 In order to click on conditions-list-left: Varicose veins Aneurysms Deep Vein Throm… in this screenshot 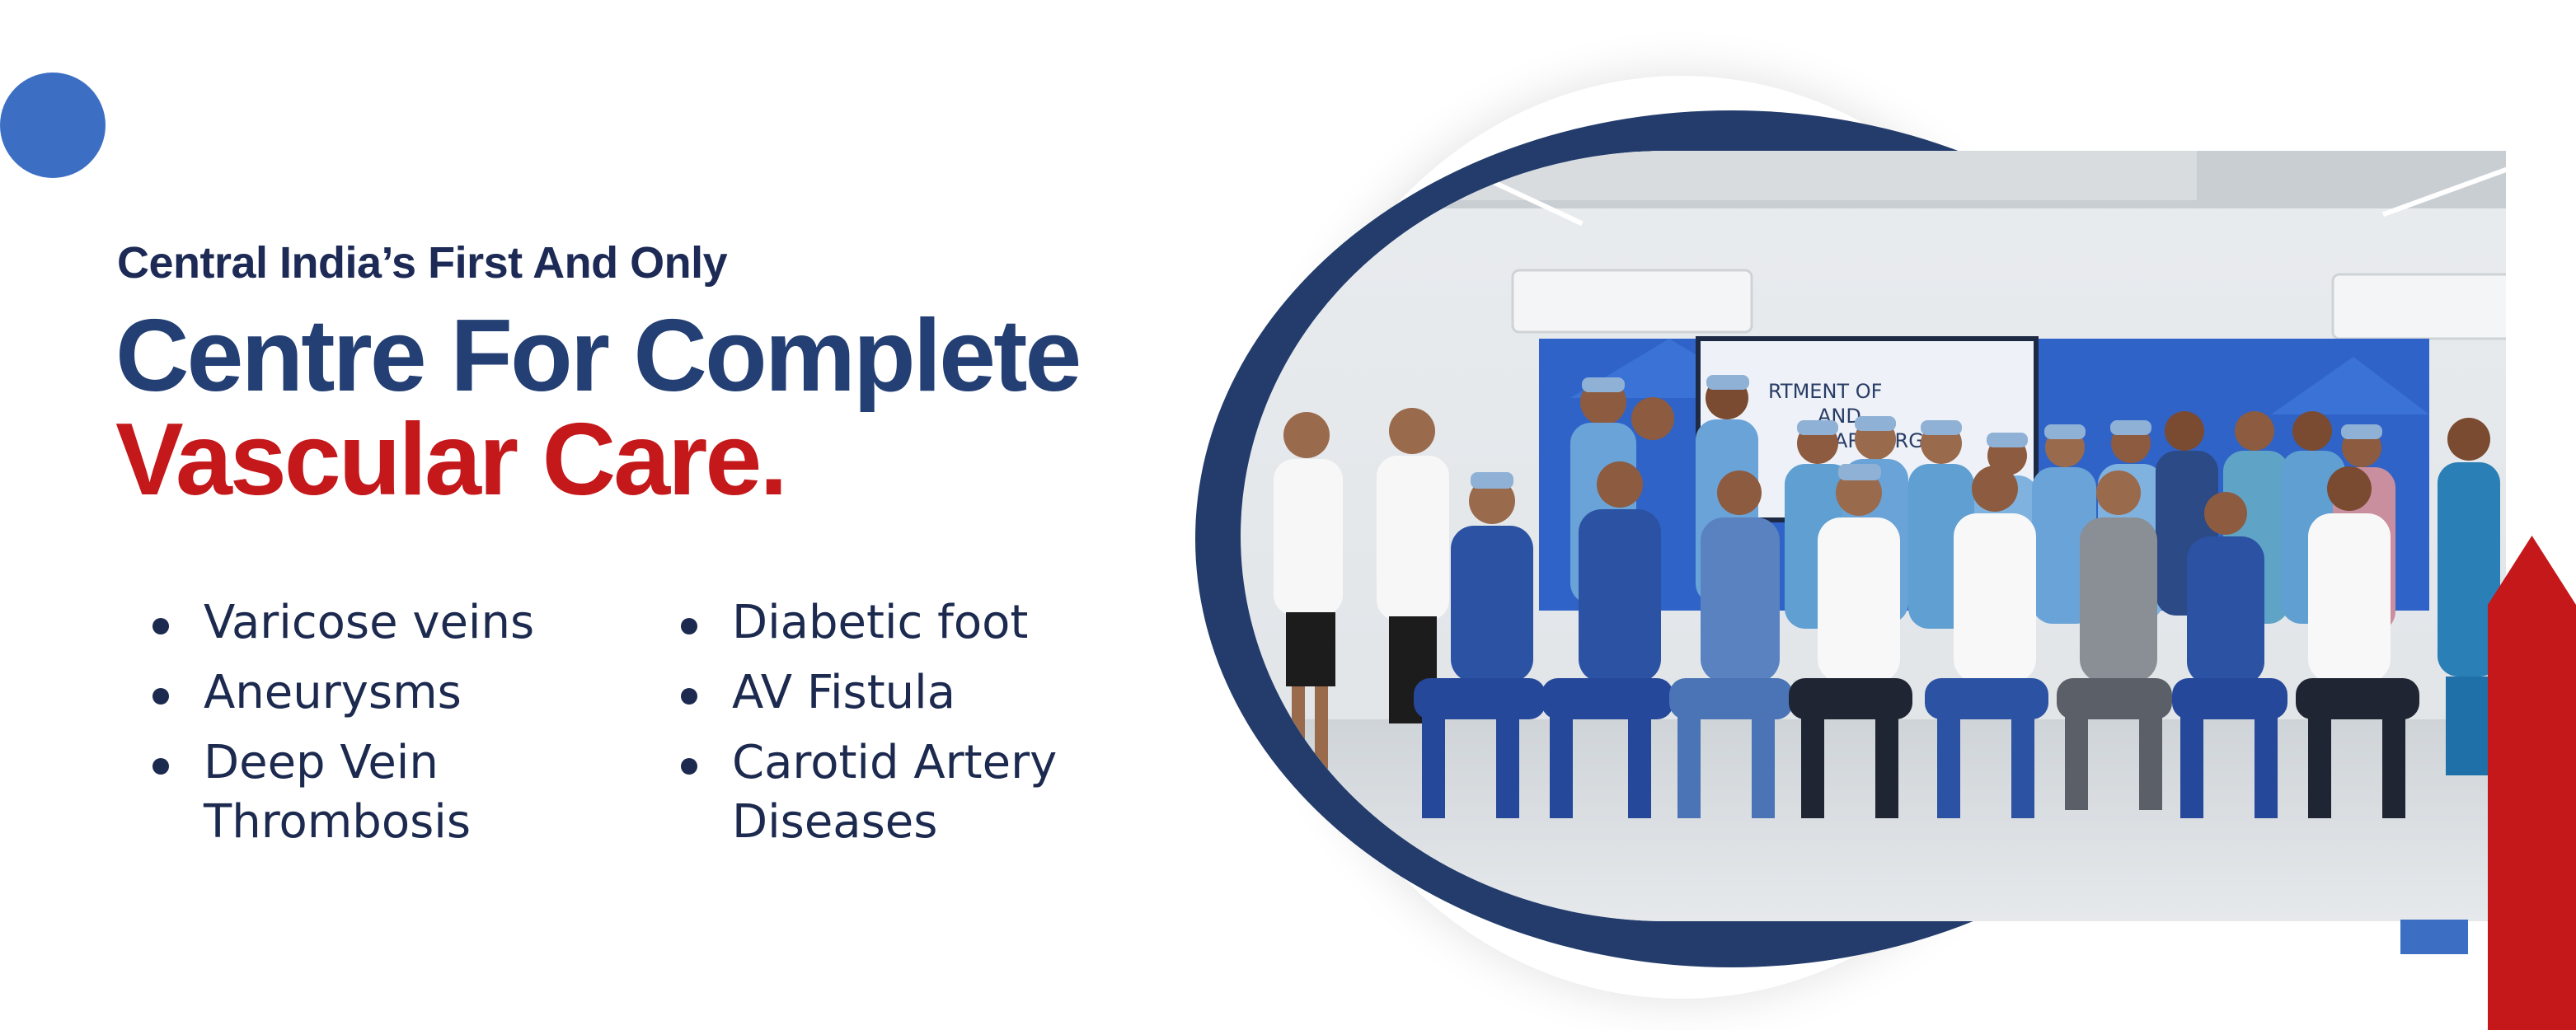, I will do `click(383, 728)`.